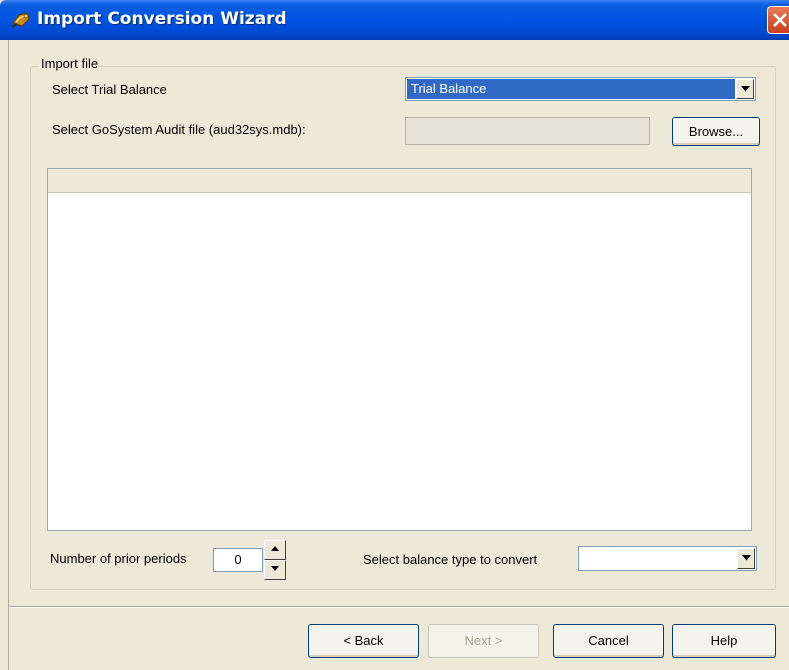 The height and width of the screenshot is (670, 789). I want to click on trial-balance-dropdown: Trial Balance, so click(580, 89).